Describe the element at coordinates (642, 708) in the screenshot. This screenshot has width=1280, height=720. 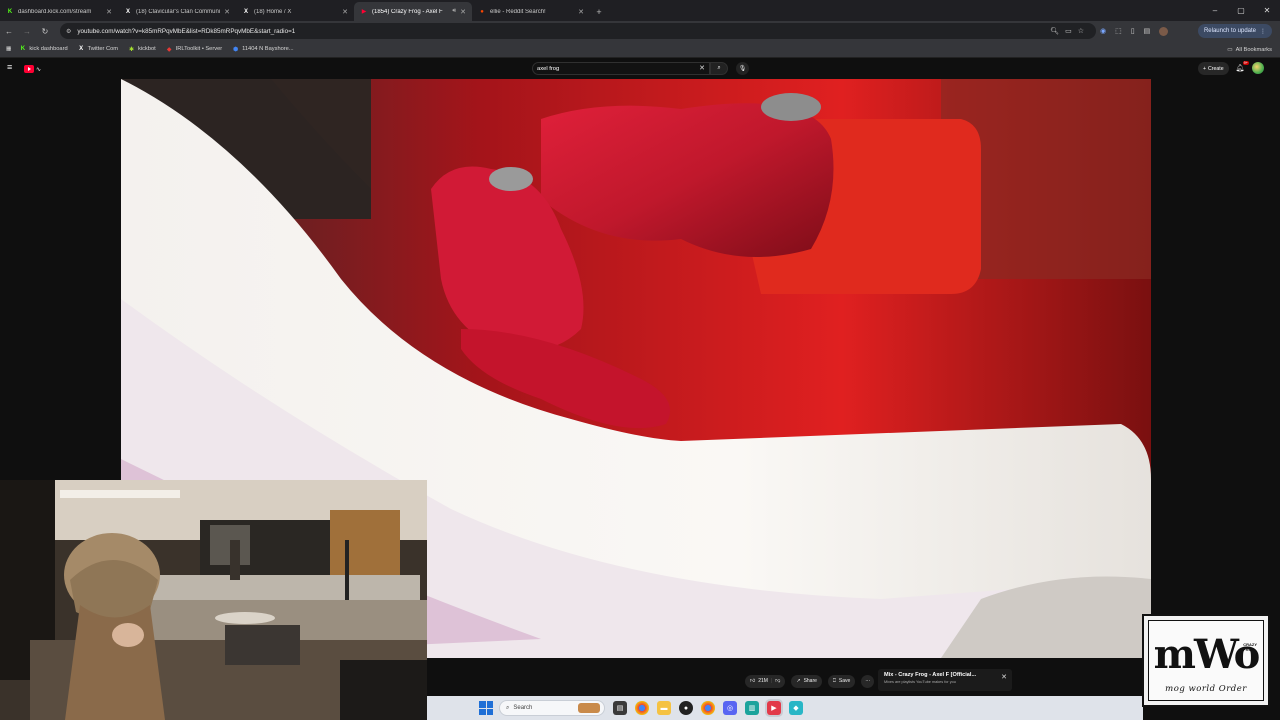
I see `chrome-icon` at that location.